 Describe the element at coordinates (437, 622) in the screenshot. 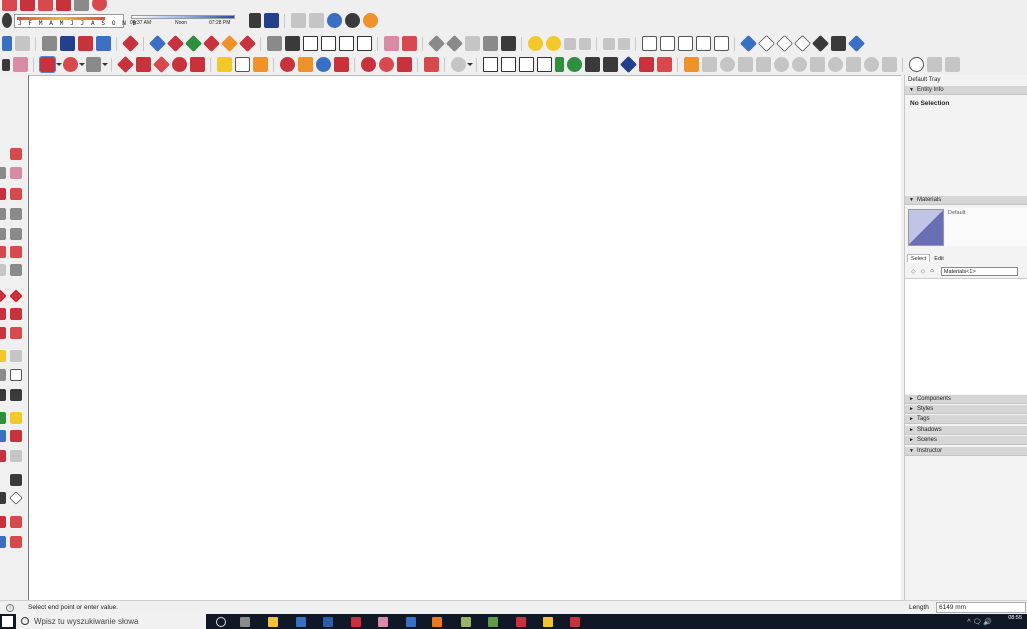

I see `app-orange-icon` at that location.